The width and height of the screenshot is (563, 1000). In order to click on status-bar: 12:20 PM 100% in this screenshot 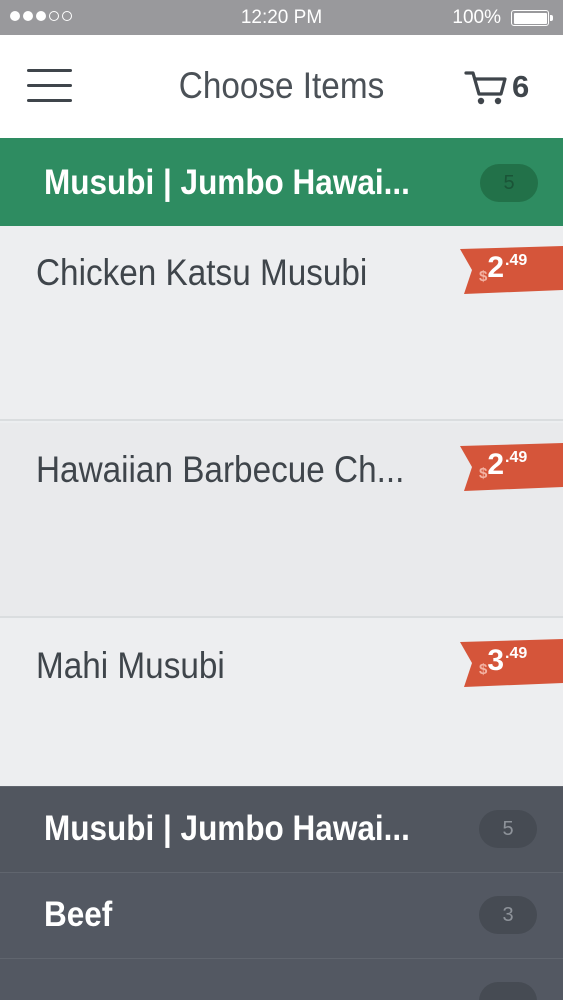, I will do `click(281, 17)`.